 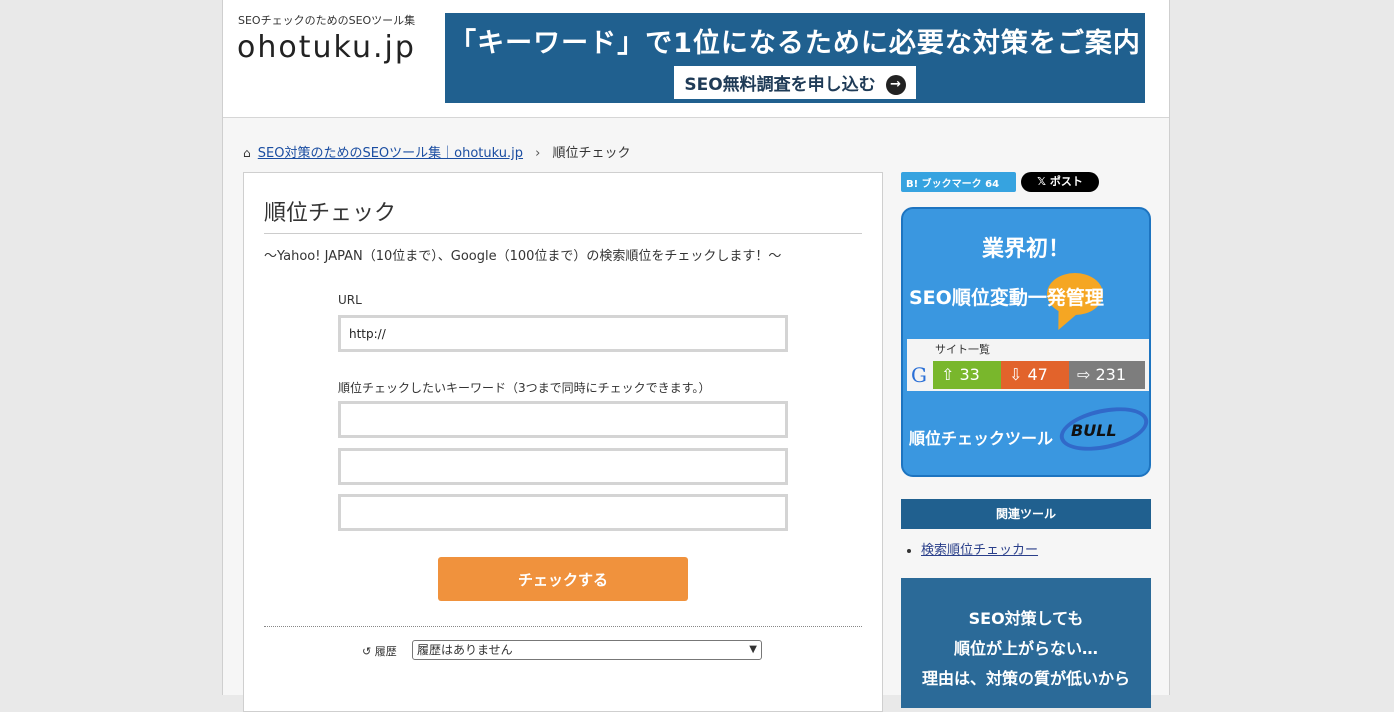 I want to click on arrow-up-icon: ⇧, so click(x=948, y=374).